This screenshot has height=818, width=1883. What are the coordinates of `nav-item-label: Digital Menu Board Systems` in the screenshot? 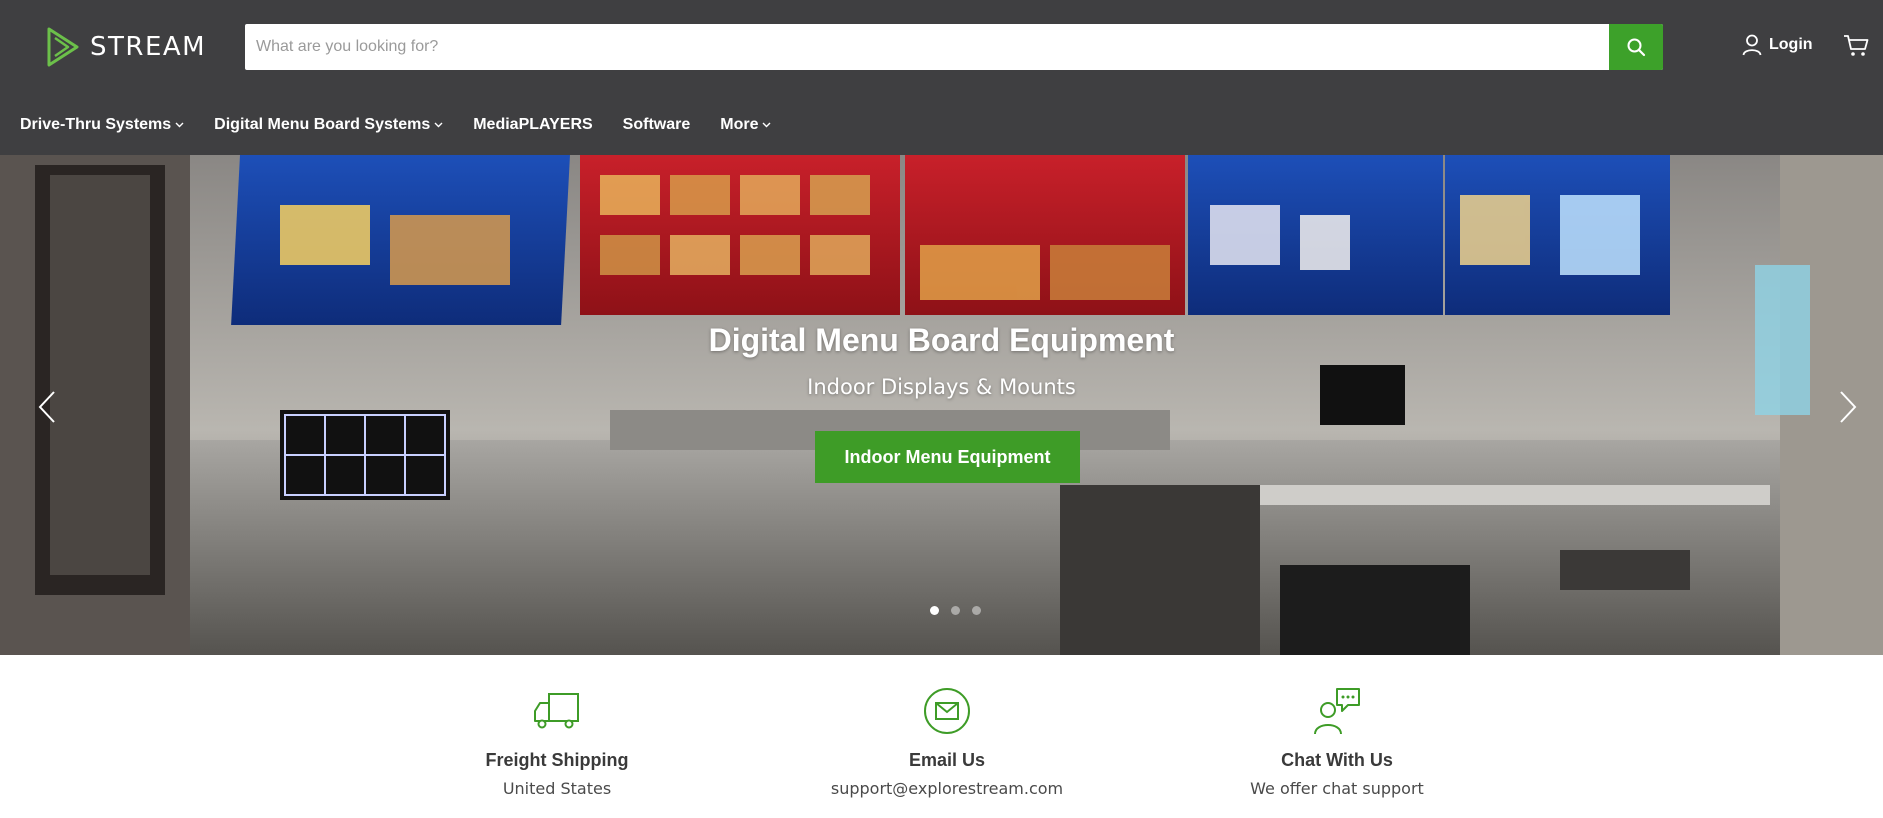 It's located at (322, 124).